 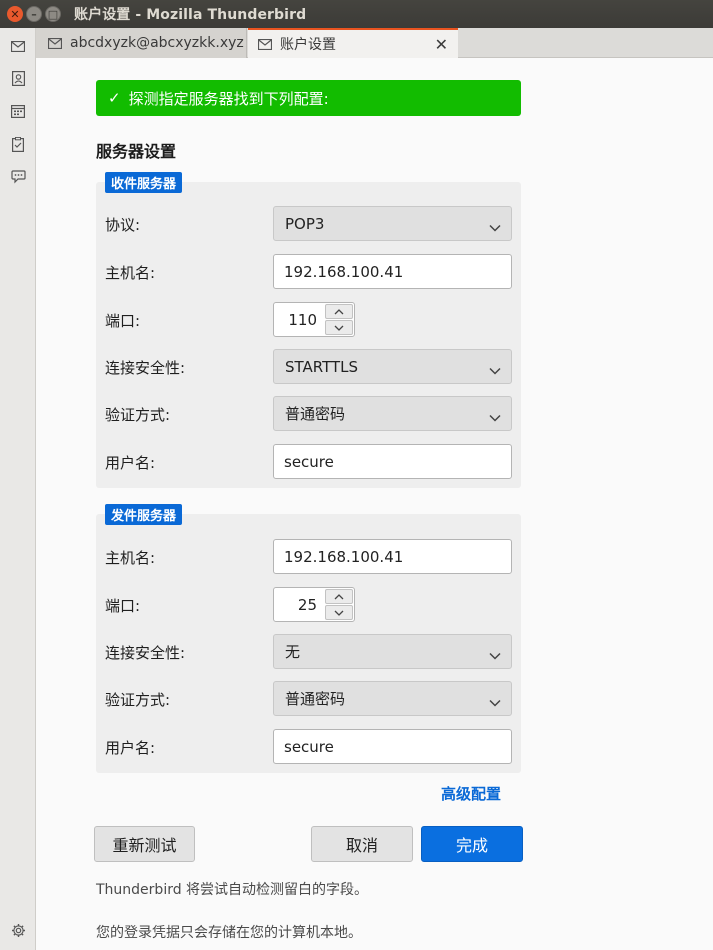 I want to click on incoming-protocol-select: POP3, so click(x=392, y=223).